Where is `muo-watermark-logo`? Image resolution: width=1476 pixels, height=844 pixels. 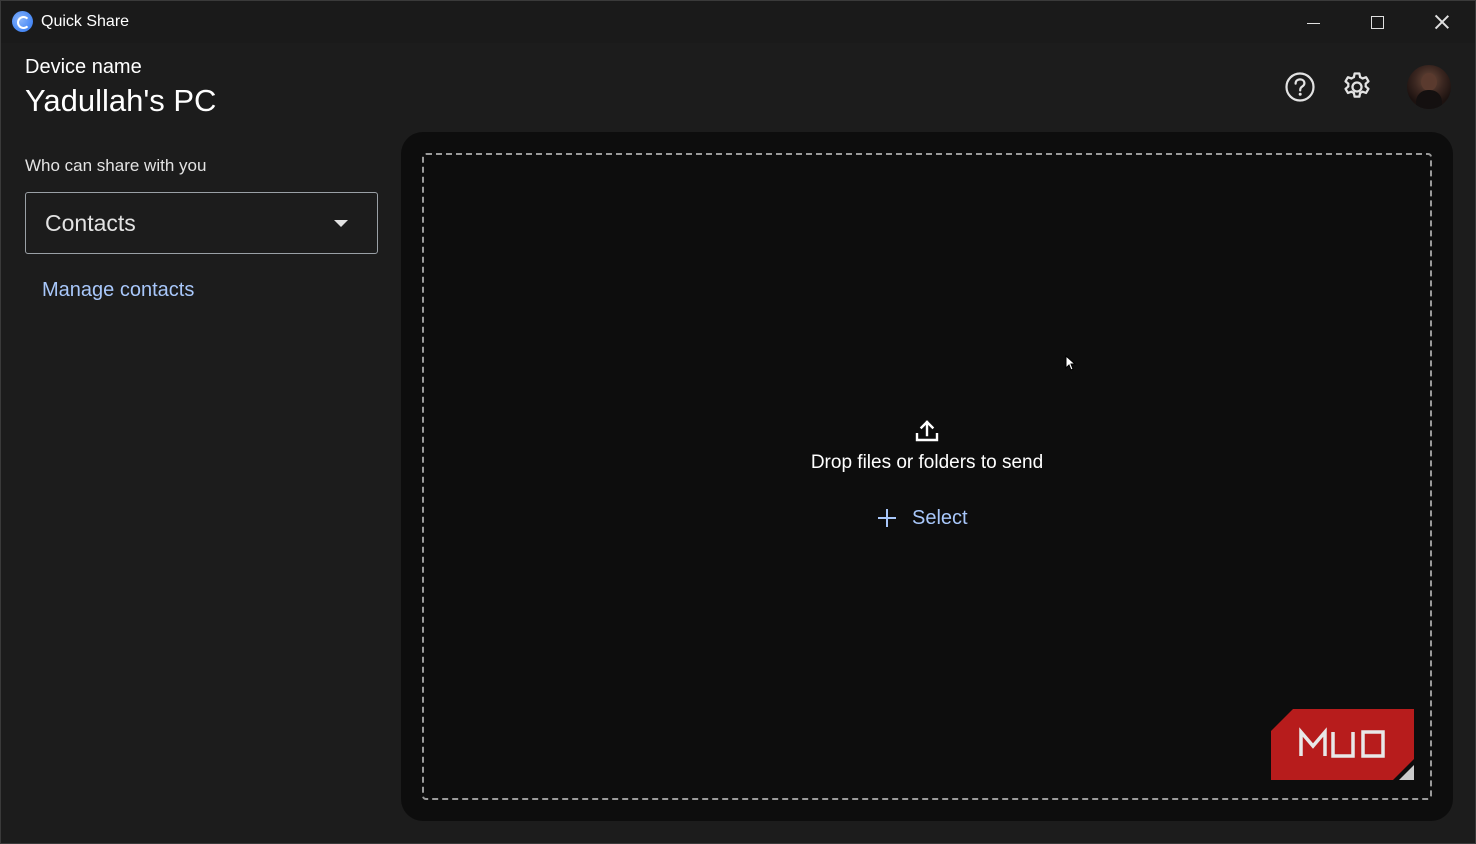 muo-watermark-logo is located at coordinates (1342, 744).